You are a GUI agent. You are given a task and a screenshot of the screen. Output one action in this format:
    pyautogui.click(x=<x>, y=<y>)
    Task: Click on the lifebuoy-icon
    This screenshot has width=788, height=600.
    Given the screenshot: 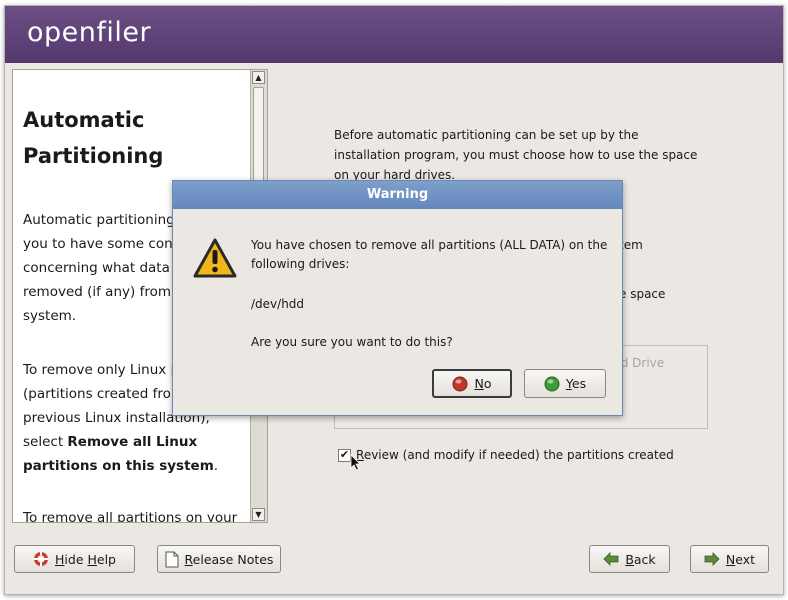 What is the action you would take?
    pyautogui.click(x=41, y=559)
    